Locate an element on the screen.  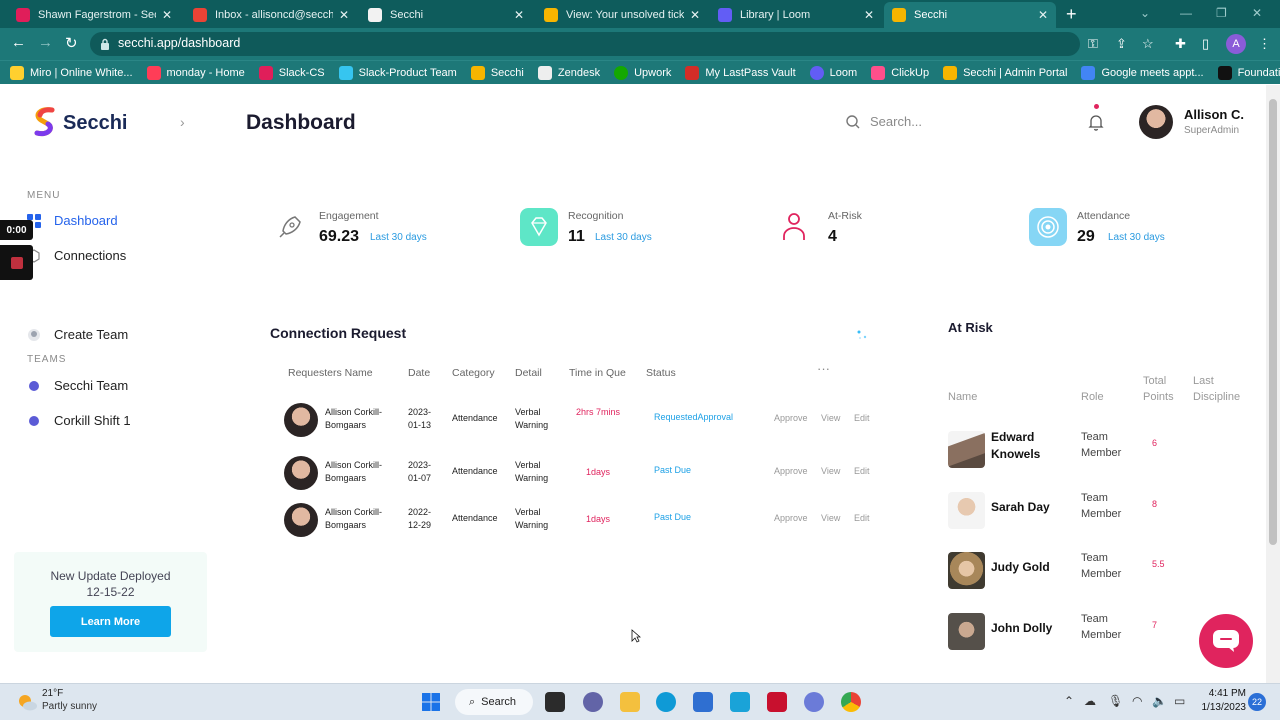
at-risk-row: Judy Gold Team Member 5.5 is located at coordinates (1098, 570).